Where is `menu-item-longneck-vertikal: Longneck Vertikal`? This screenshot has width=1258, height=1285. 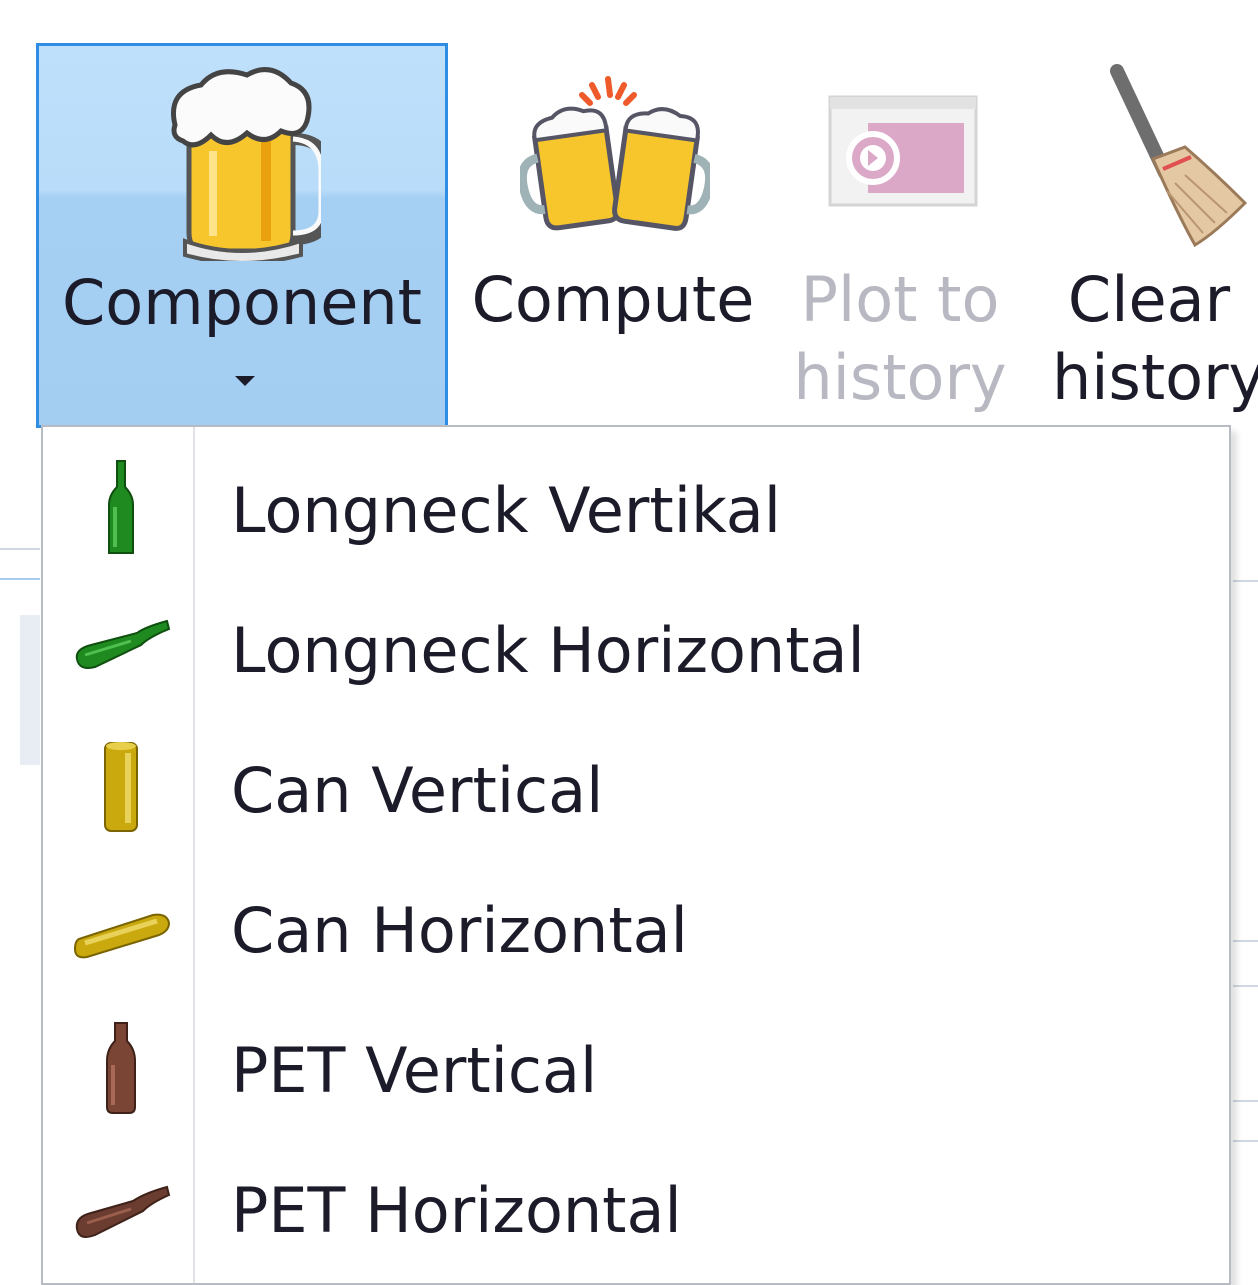
menu-item-longneck-vertikal: Longneck Vertikal is located at coordinates (636, 507).